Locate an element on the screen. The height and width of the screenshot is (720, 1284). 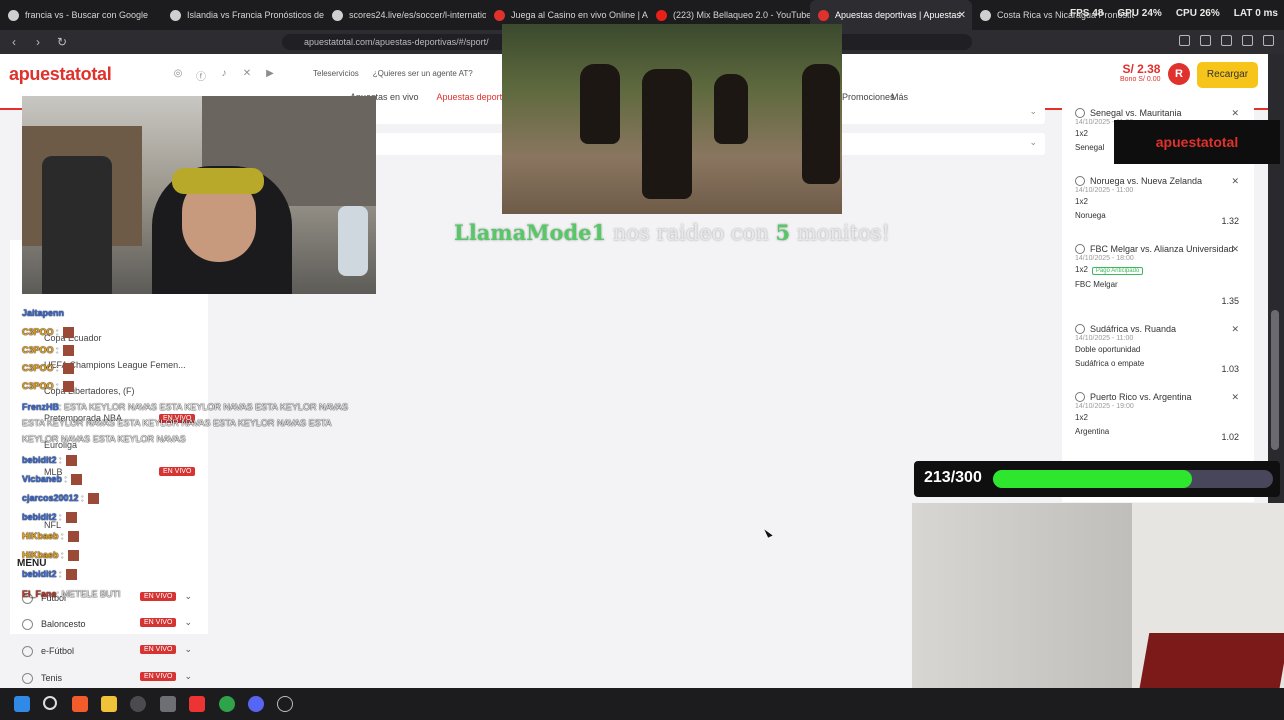
tab-title: scores24.live/es/soccer/l-internatio is located at coordinates (417, 15).